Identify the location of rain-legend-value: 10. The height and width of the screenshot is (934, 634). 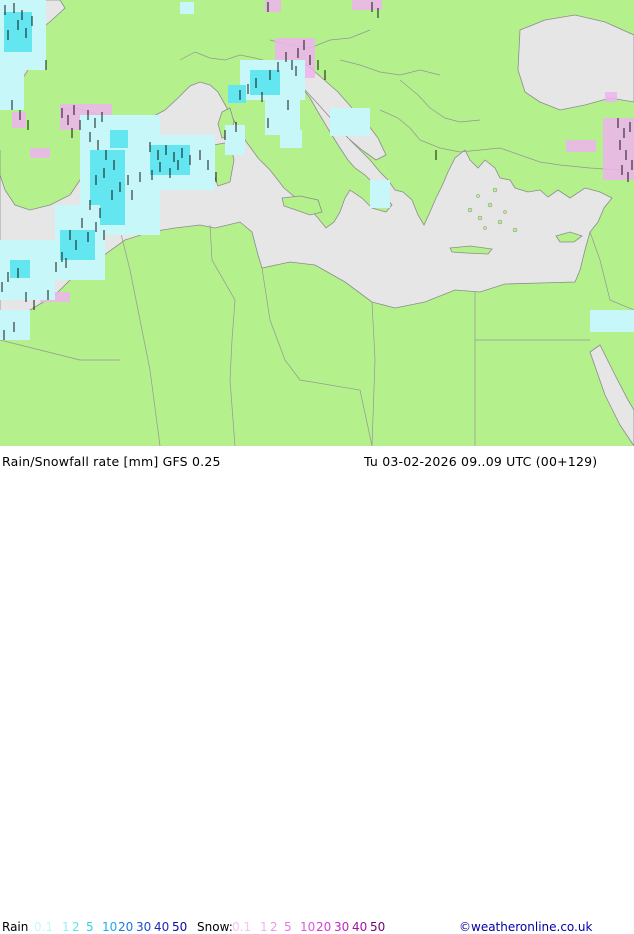
(110, 927).